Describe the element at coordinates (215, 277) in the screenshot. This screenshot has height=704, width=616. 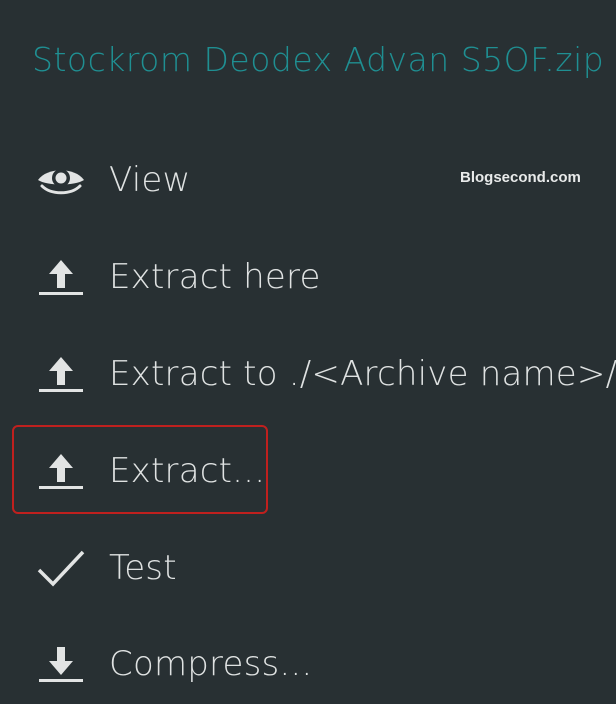
I see `menu-item-label: Extract here` at that location.